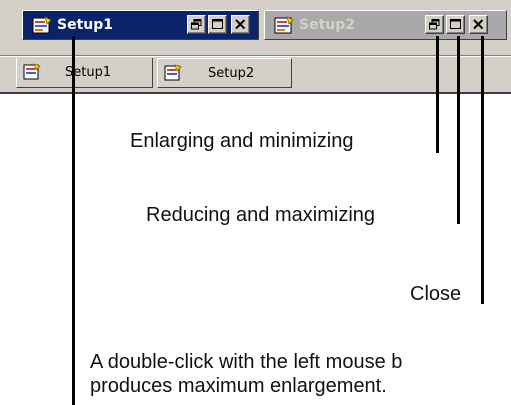  I want to click on titlebar-setup2: Setup2, so click(385, 25).